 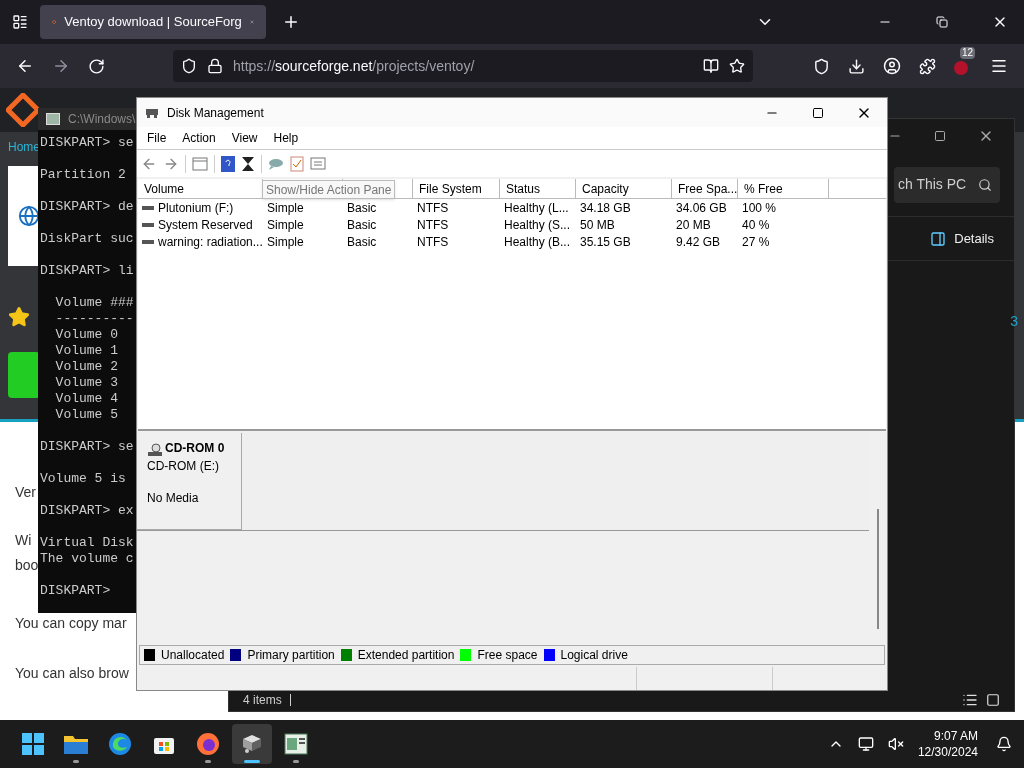 I want to click on table-cell-text: System Reserved, so click(x=205, y=225).